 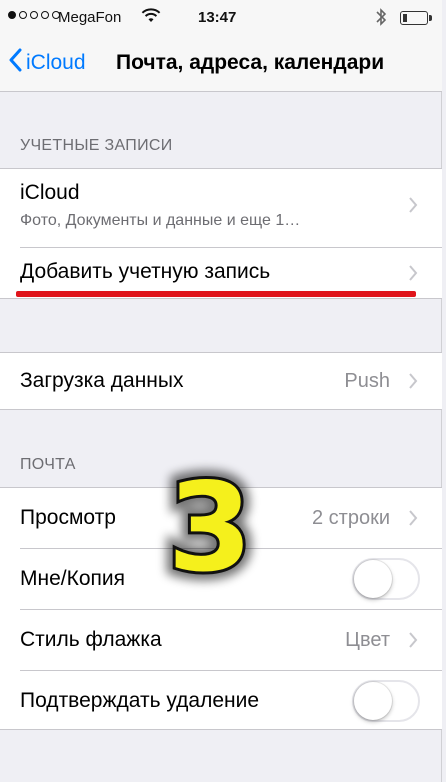 What do you see at coordinates (56, 62) in the screenshot?
I see `back-button-label: iCloud` at bounding box center [56, 62].